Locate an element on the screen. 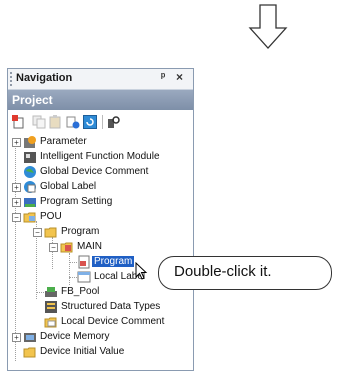 The width and height of the screenshot is (337, 371). device-memory-icon is located at coordinates (30, 337).